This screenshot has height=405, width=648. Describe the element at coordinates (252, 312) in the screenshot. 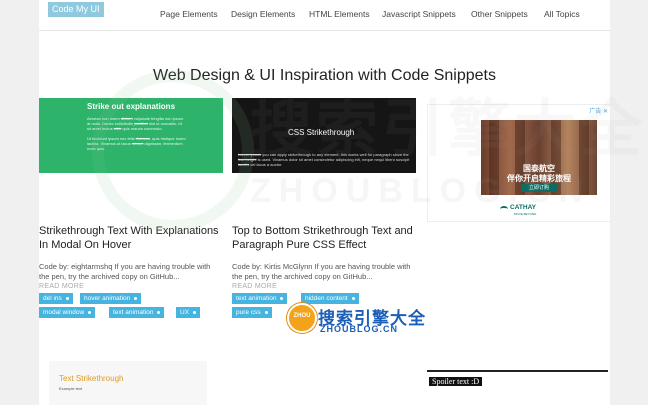

I see `tag-pure-css: pure css` at that location.